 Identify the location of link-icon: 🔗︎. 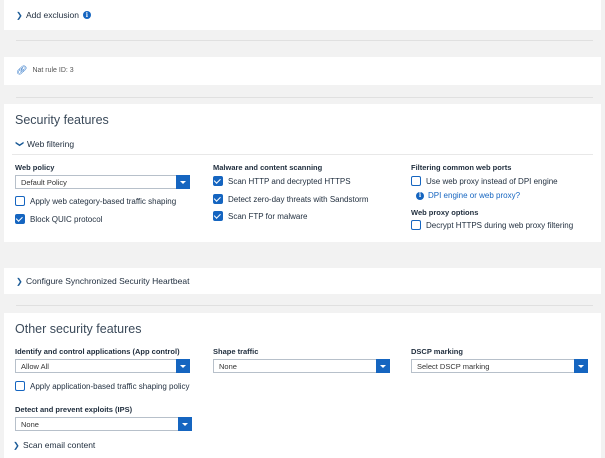
(22, 70).